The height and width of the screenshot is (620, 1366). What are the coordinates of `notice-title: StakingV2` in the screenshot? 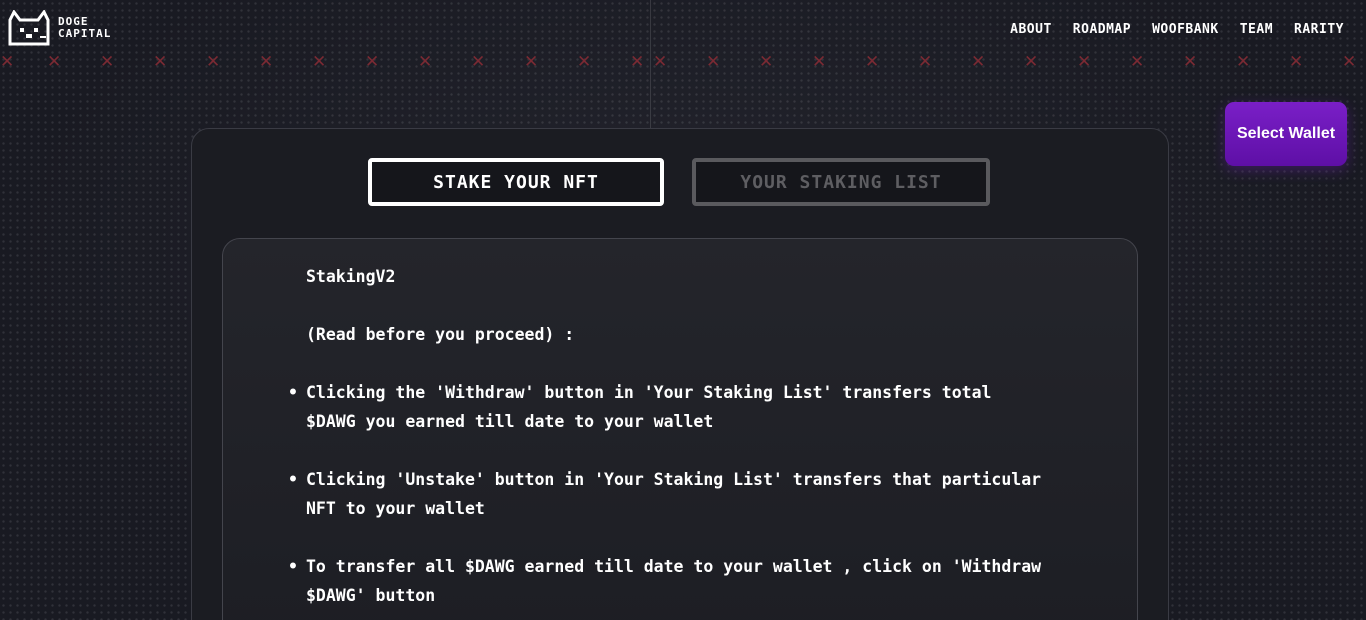 It's located at (351, 276).